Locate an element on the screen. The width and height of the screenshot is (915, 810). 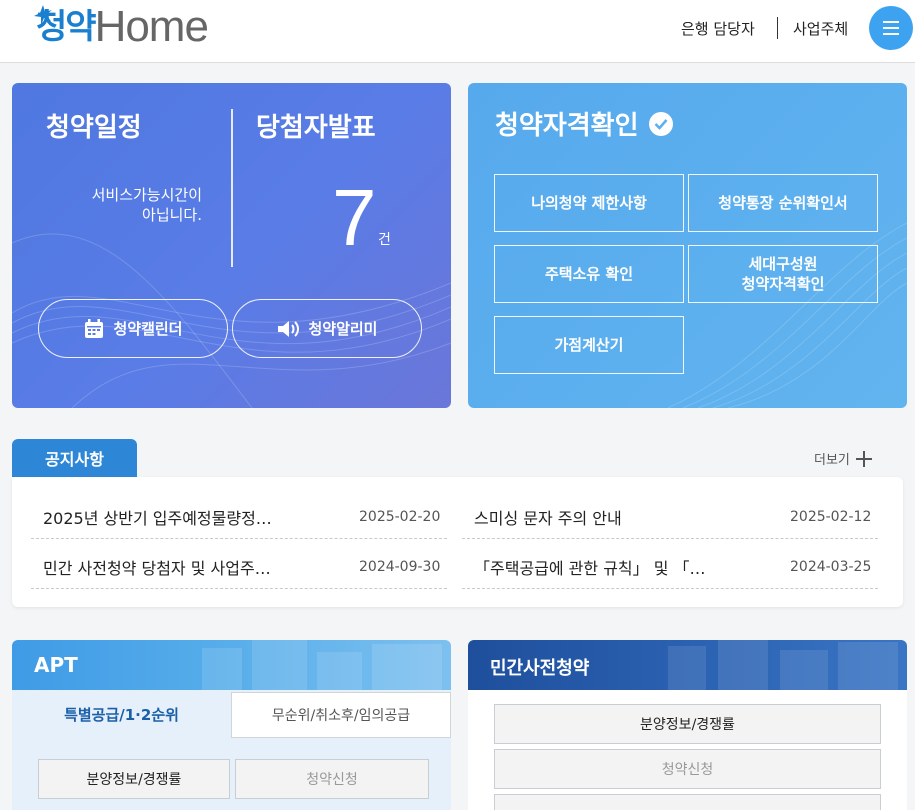
house-ownership-button: 주택소유 확인 is located at coordinates (589, 274).